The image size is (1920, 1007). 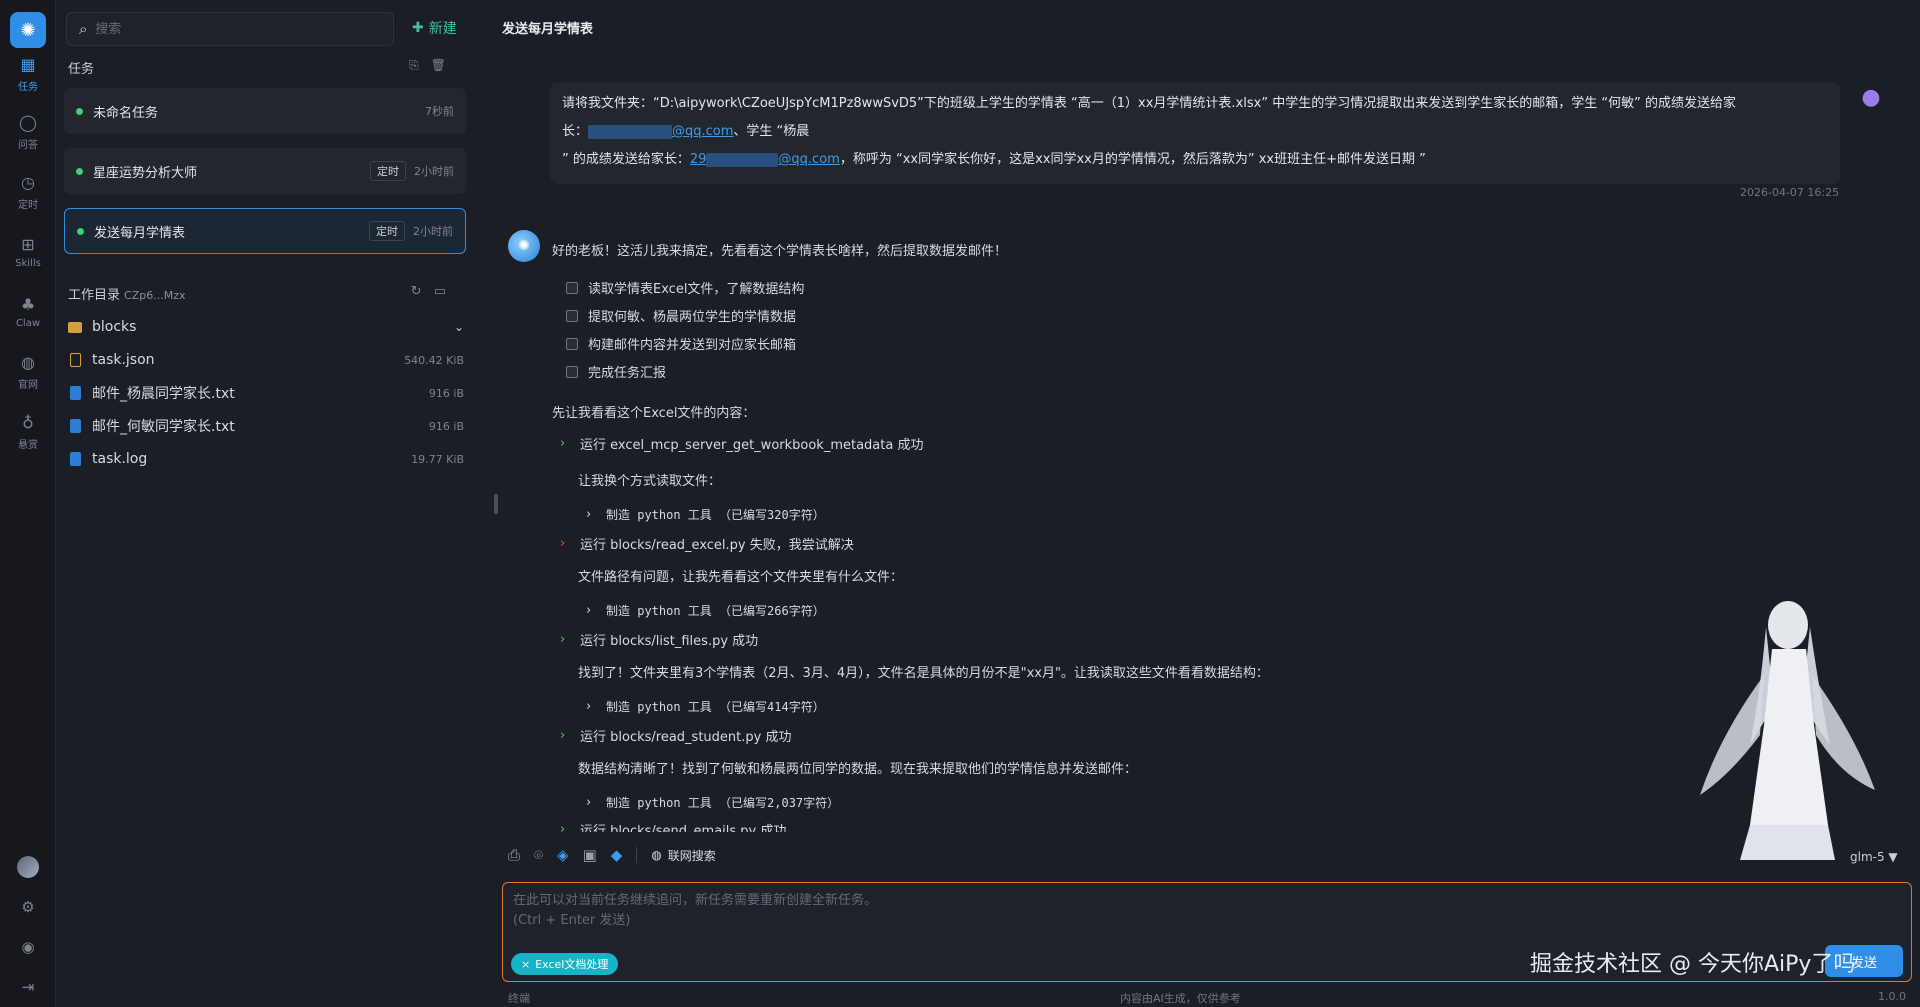 What do you see at coordinates (705, 610) in the screenshot?
I see `step-tool: › 制造 python 工具 （已编写266字符）` at bounding box center [705, 610].